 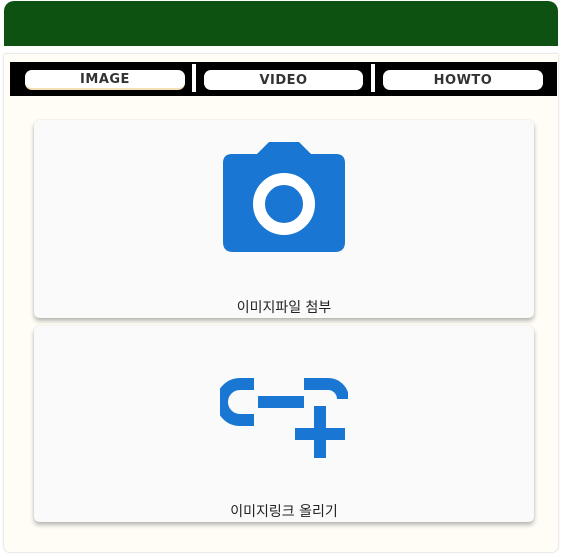 I want to click on header-bar, so click(x=281, y=23).